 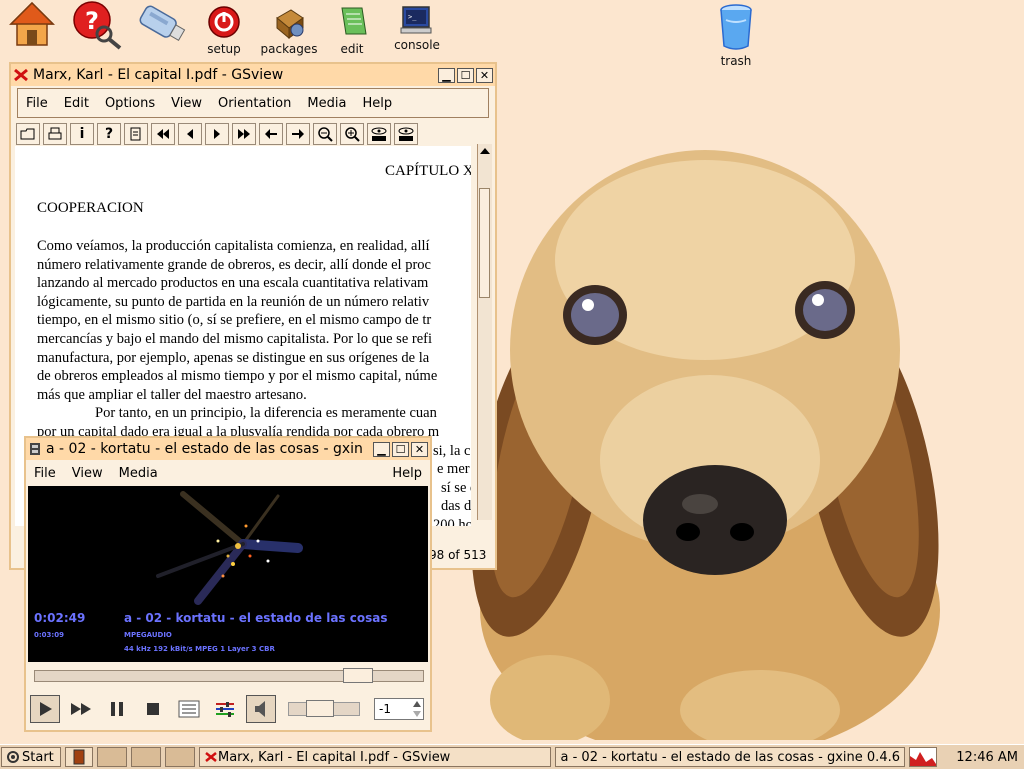 I want to click on volume-slider, so click(x=324, y=709).